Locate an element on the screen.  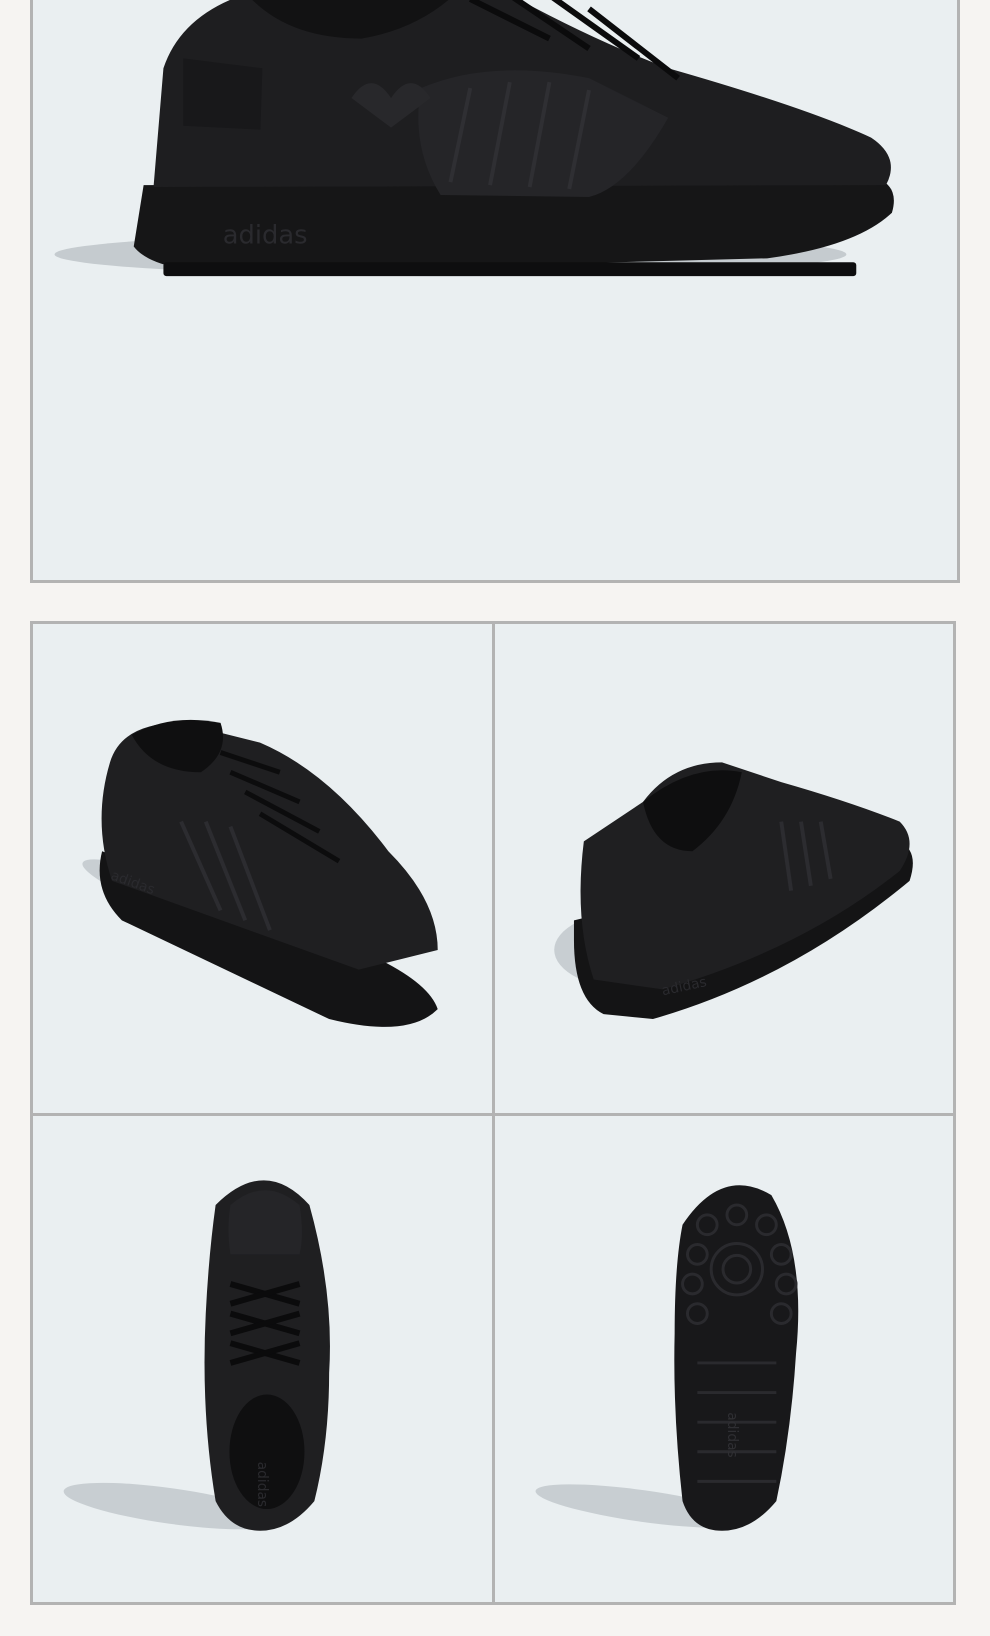
product-image-top-view: adidas is located at coordinates (263, 1359).